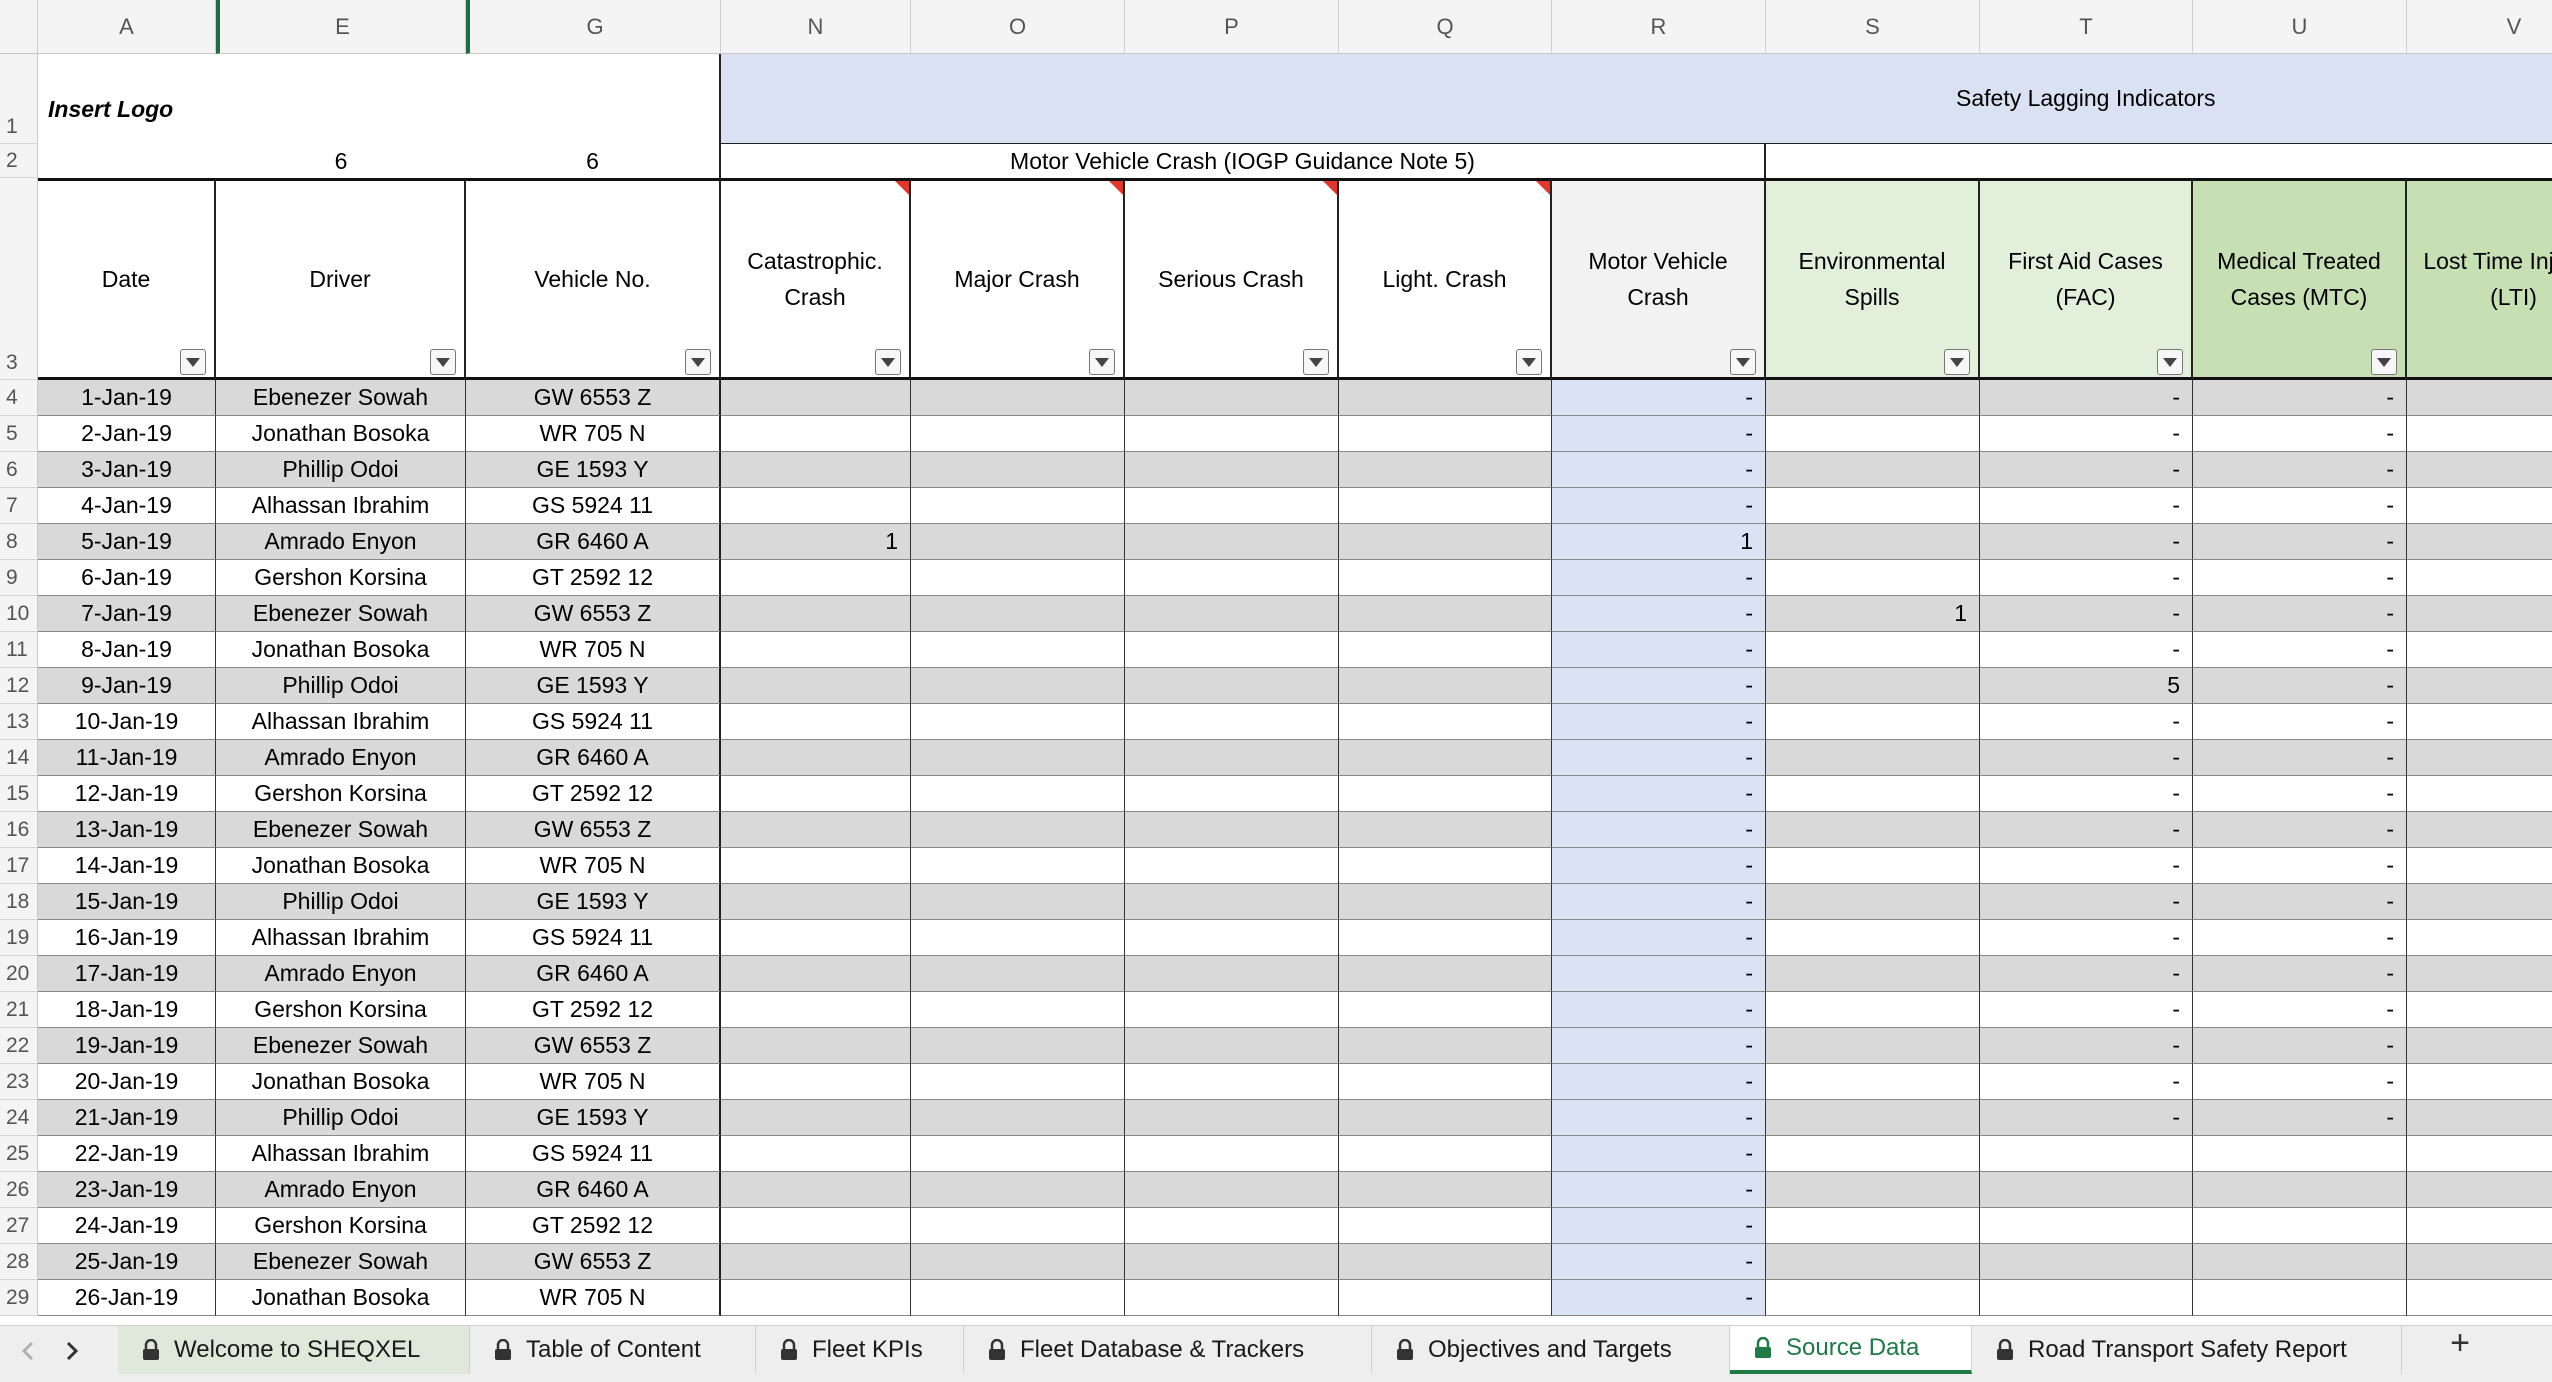  Describe the element at coordinates (1659, 542) in the screenshot. I see `table-cell: 1` at that location.